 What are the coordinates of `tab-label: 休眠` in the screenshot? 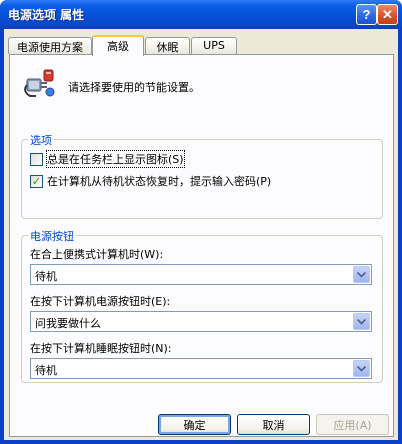 It's located at (167, 47).